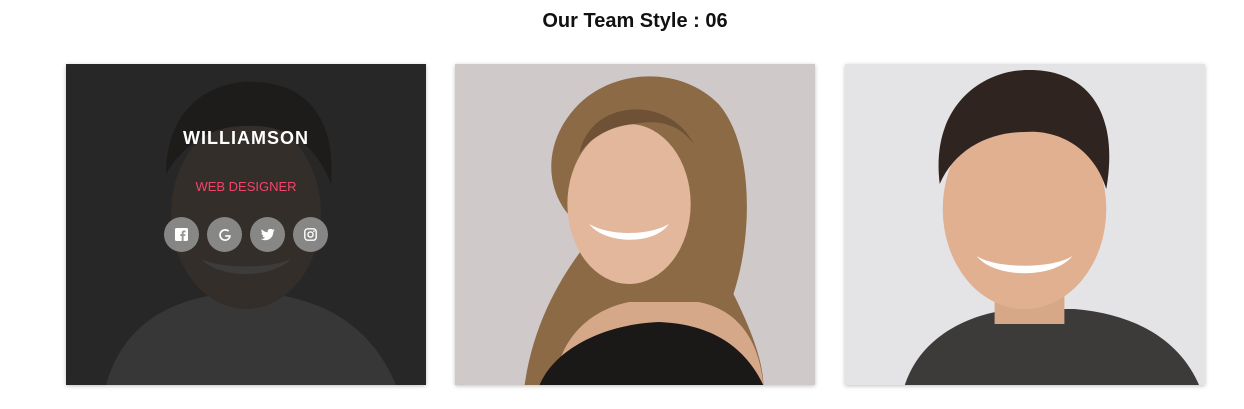  Describe the element at coordinates (246, 234) in the screenshot. I see `social-links` at that location.